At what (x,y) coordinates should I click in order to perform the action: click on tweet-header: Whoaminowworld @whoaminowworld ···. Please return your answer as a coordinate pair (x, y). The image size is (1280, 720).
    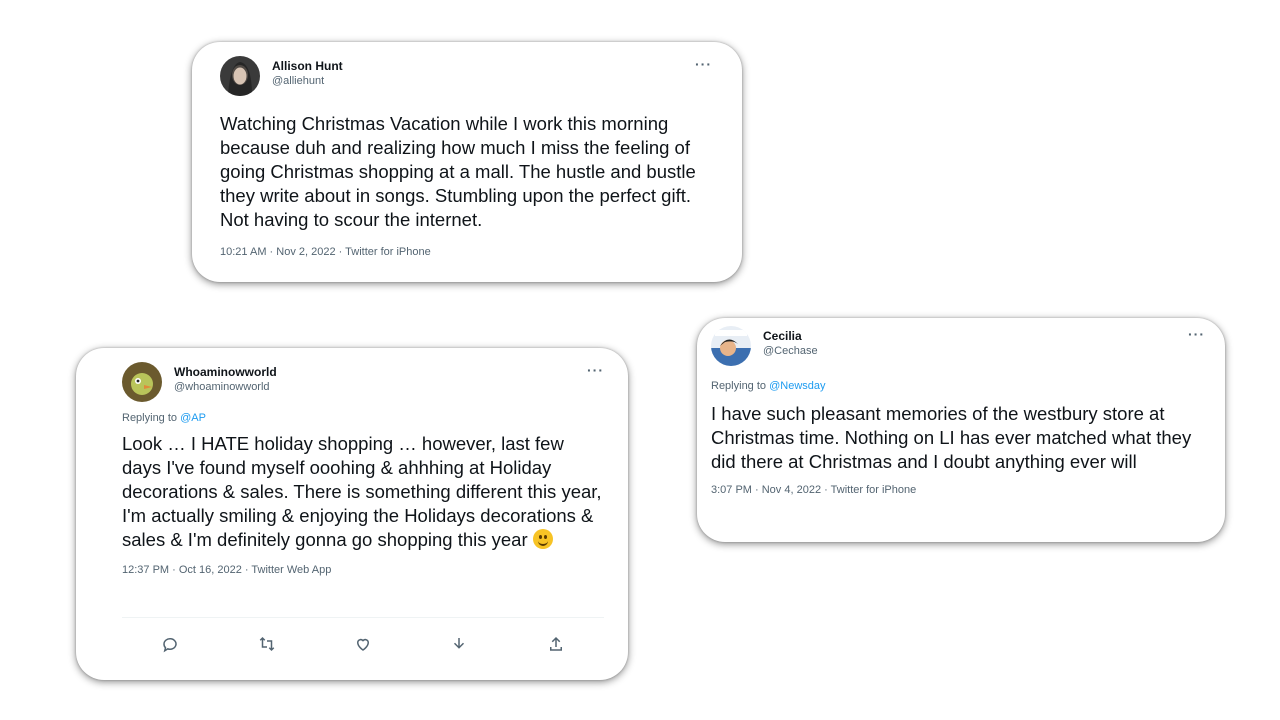
    Looking at the image, I should click on (363, 384).